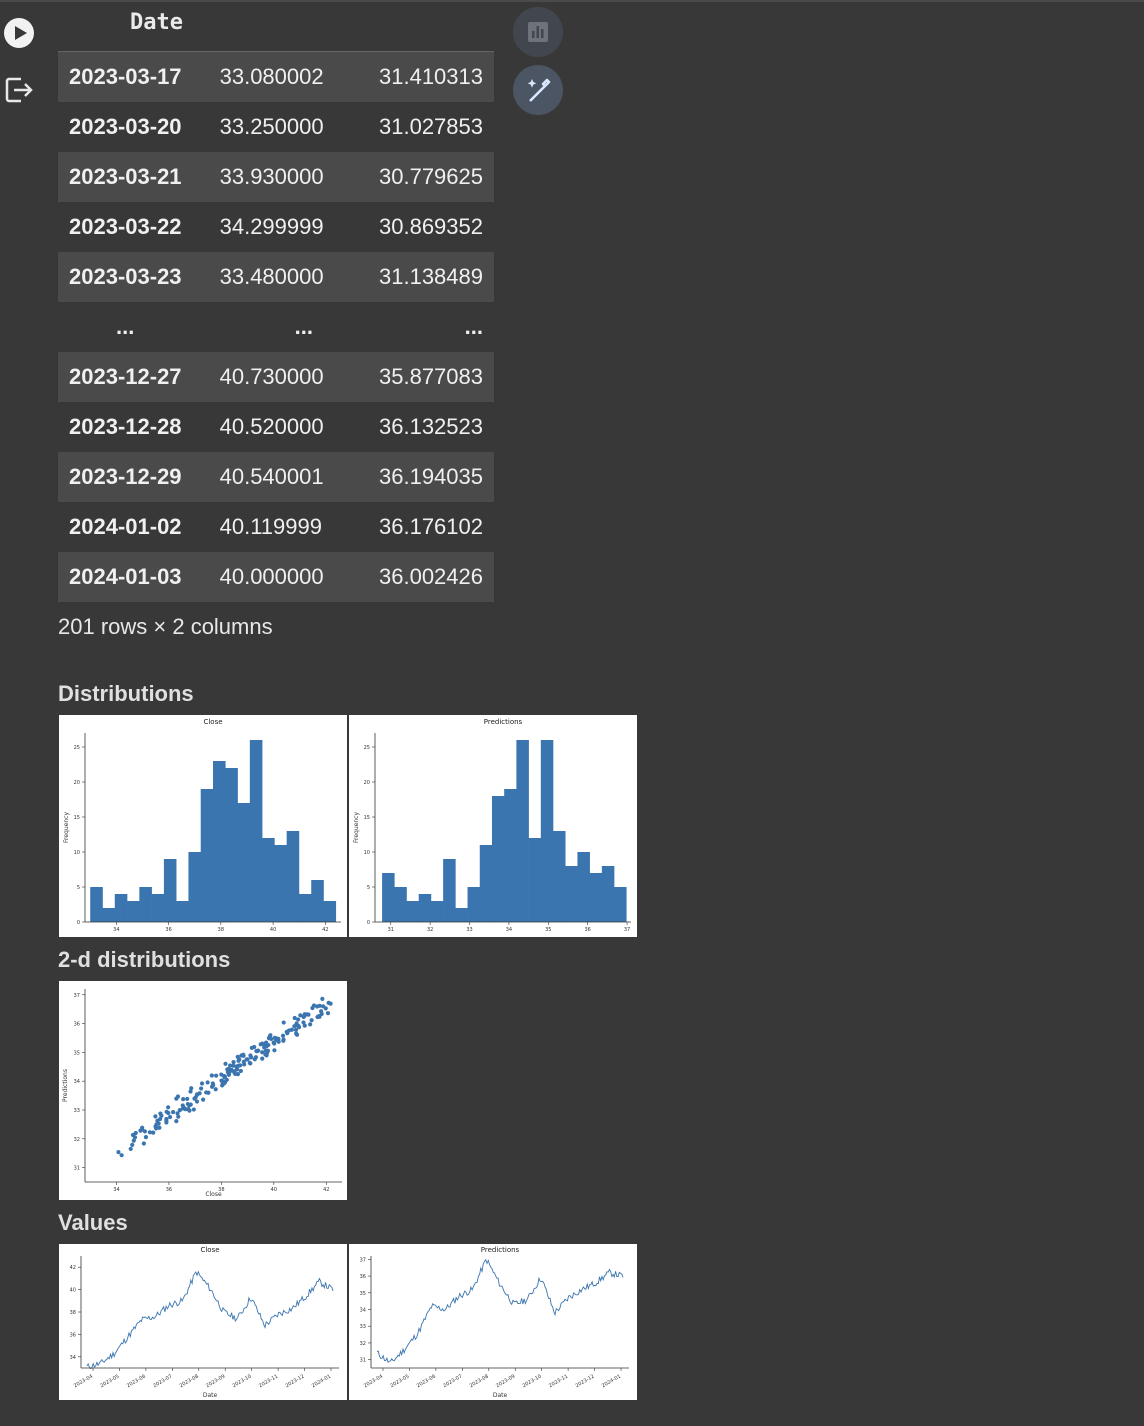  I want to click on table-row: 2023-03-20 33.250000 31.027853, so click(276, 127).